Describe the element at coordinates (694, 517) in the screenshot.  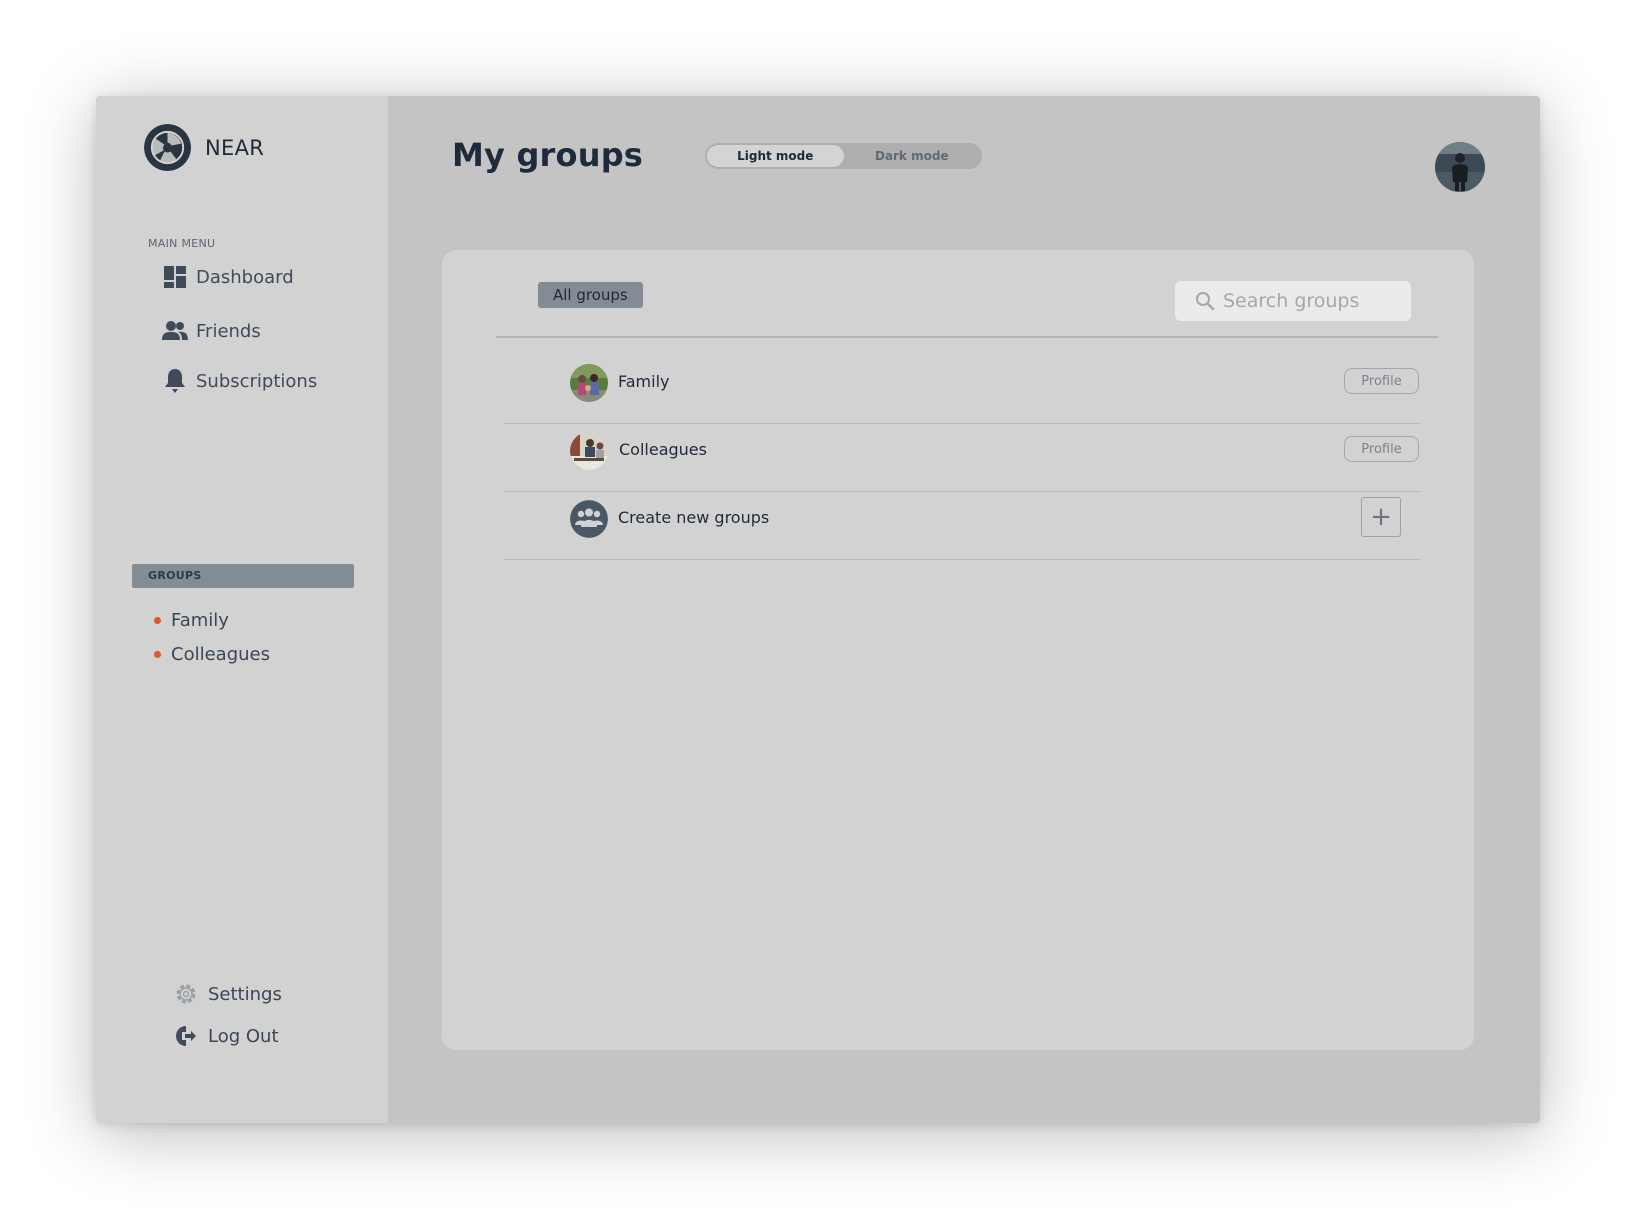
I see `create-group-label: Create new groups` at that location.